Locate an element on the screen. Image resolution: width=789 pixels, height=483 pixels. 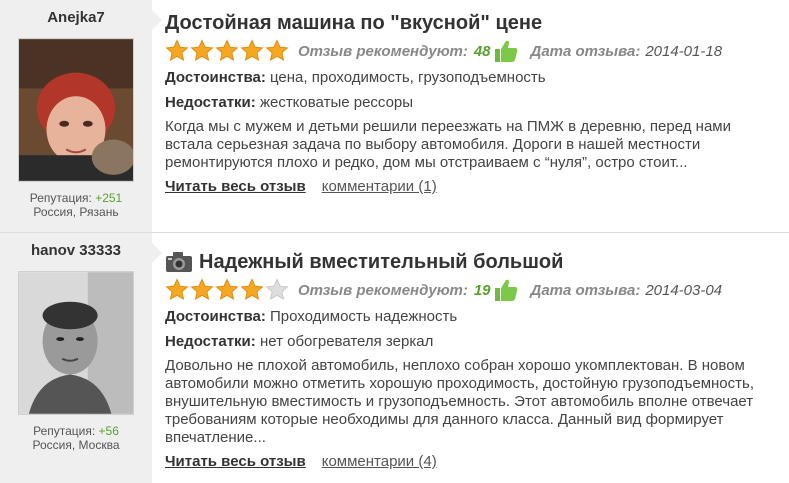
review-title-text: Достойная машина по "вкусной" цене is located at coordinates (353, 23).